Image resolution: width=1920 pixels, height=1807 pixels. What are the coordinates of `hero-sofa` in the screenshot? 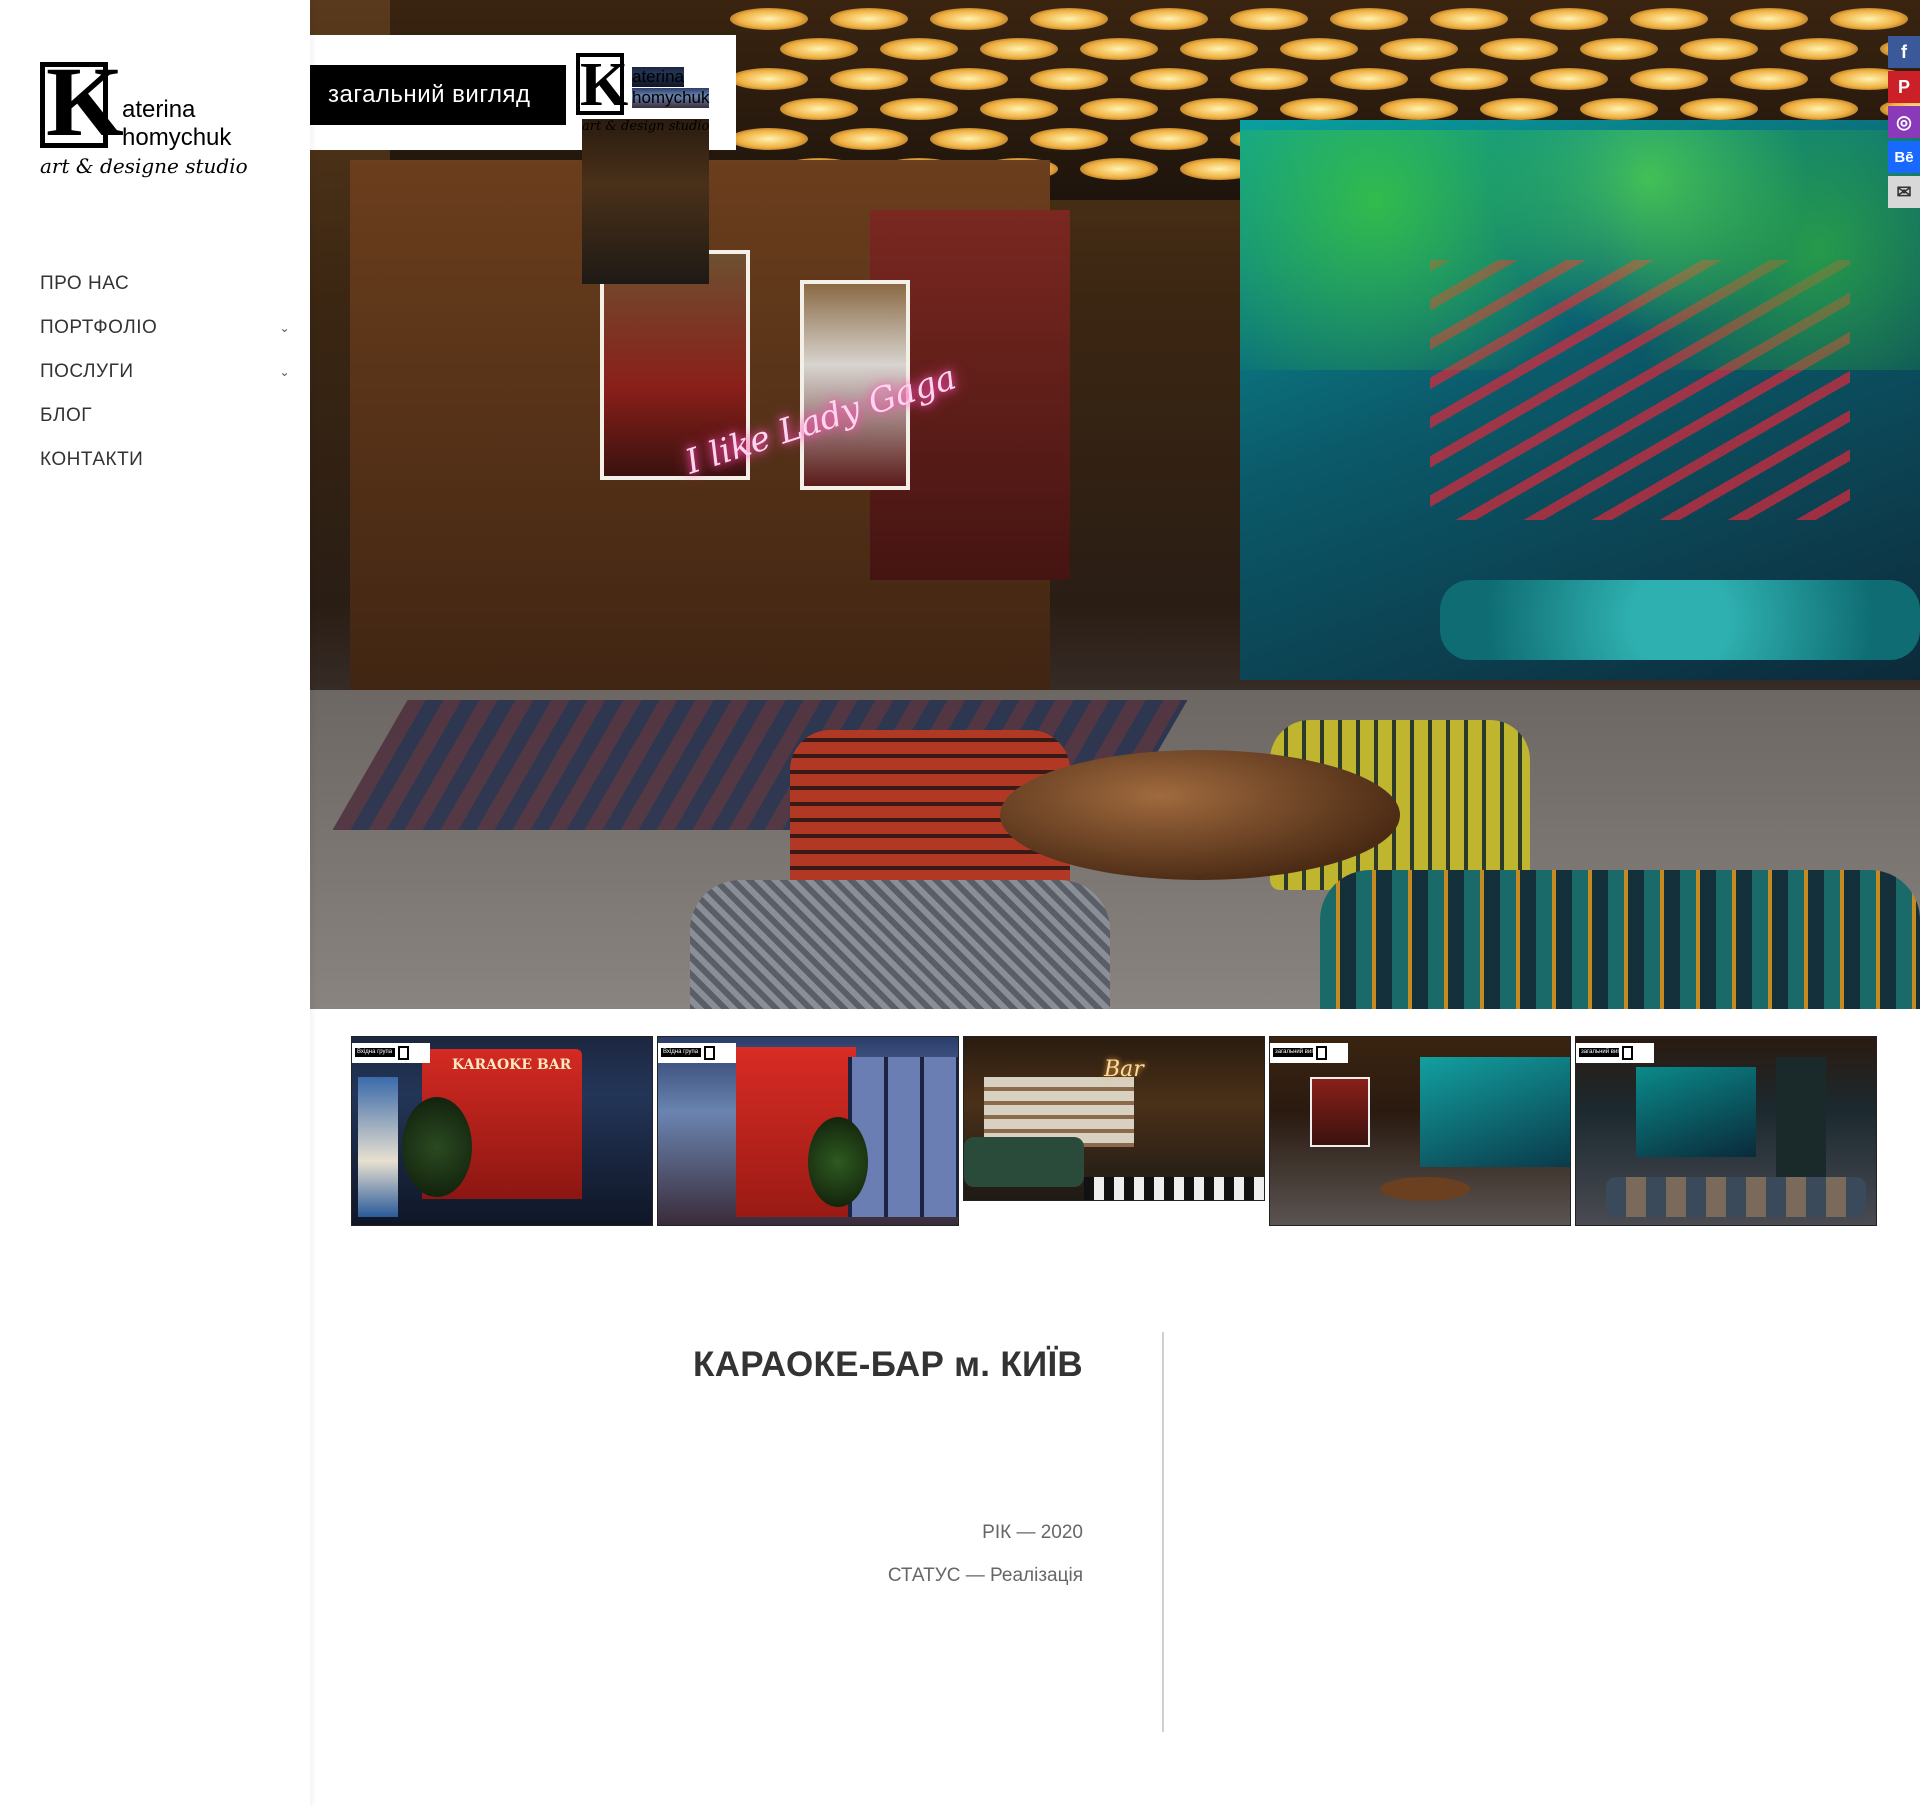 It's located at (1680, 620).